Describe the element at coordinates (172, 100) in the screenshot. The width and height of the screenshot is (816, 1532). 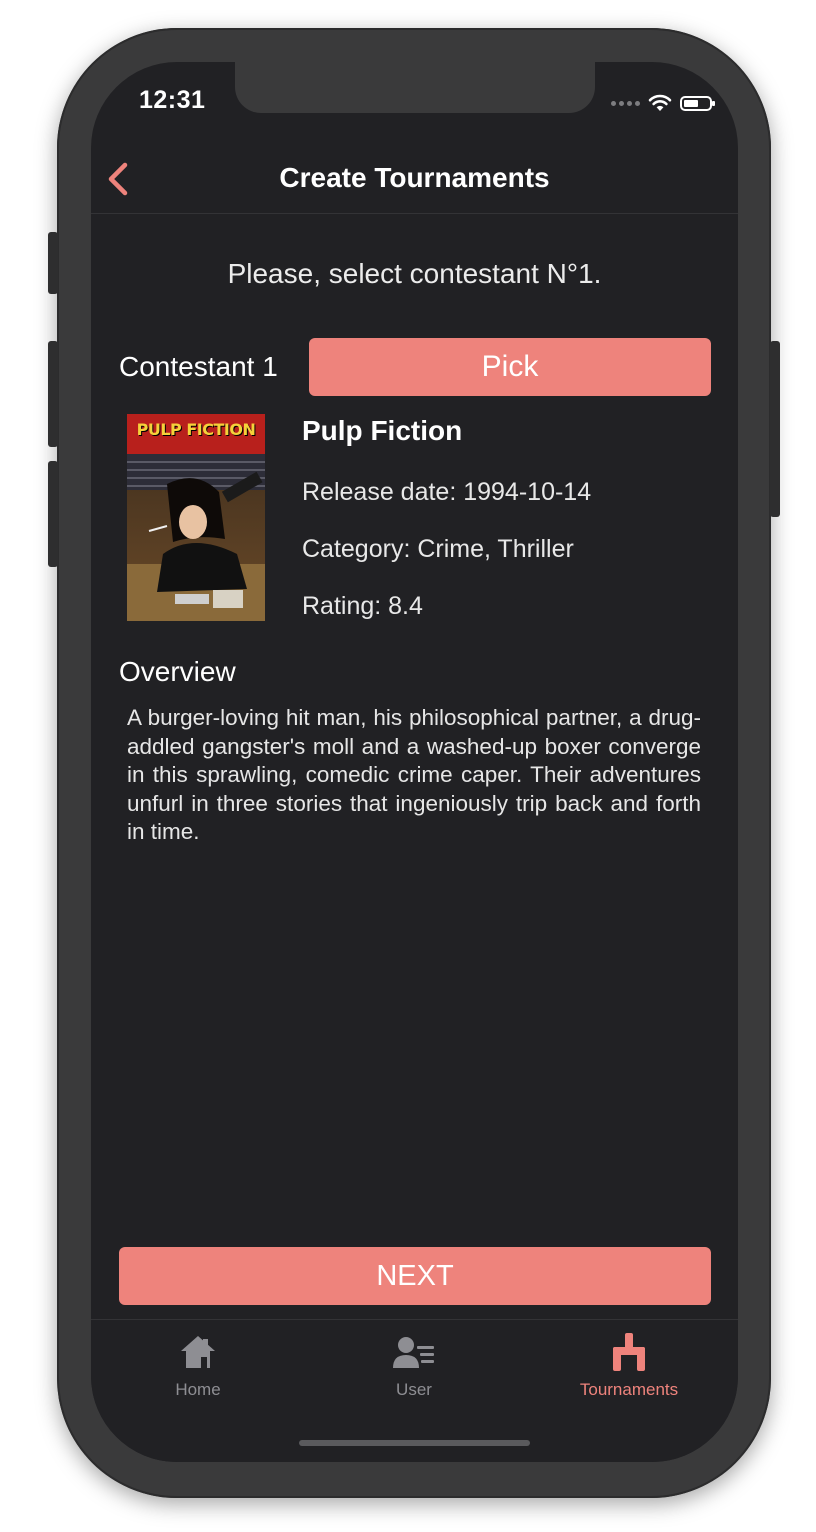
I see `status-time: 12:31` at that location.